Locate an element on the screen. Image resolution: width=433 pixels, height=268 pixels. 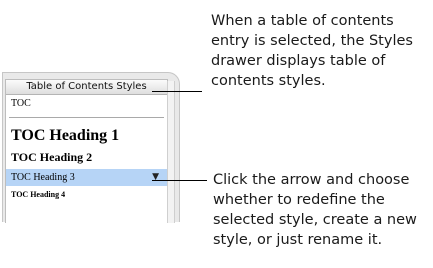
callout-line: When a table of contents is located at coordinates (302, 21).